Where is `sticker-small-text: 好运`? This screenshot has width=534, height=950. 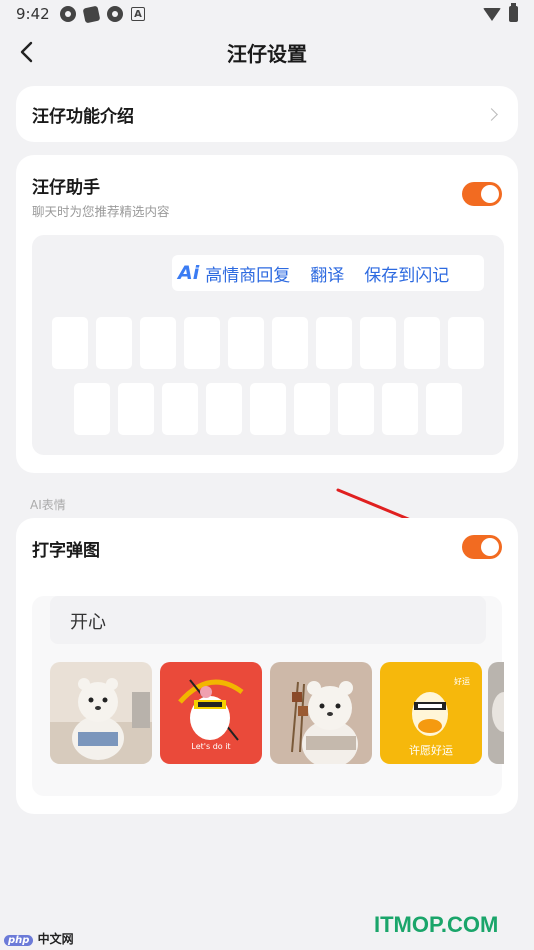 sticker-small-text: 好运 is located at coordinates (462, 681).